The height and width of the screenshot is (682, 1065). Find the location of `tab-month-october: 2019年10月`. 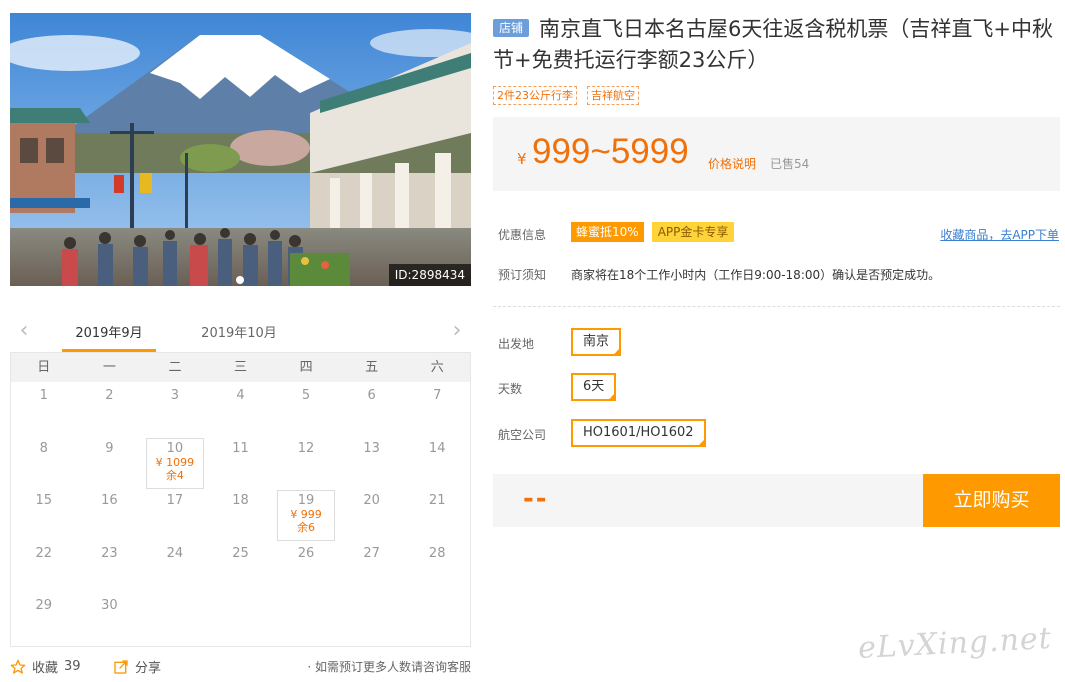

tab-month-october: 2019年10月 is located at coordinates (239, 337).